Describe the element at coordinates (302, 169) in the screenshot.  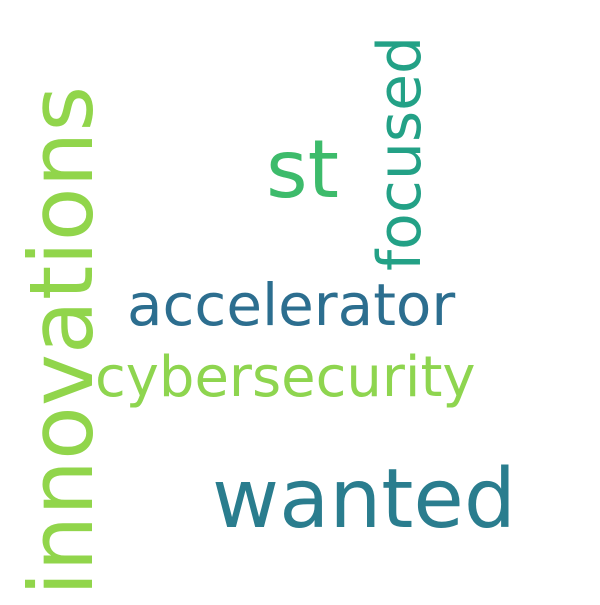
I see `word-st: st` at that location.